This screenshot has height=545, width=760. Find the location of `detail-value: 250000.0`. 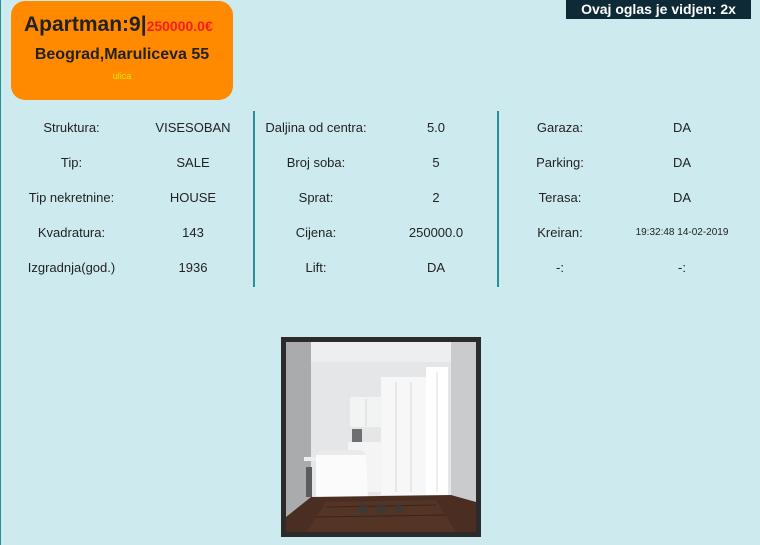

detail-value: 250000.0 is located at coordinates (436, 232).